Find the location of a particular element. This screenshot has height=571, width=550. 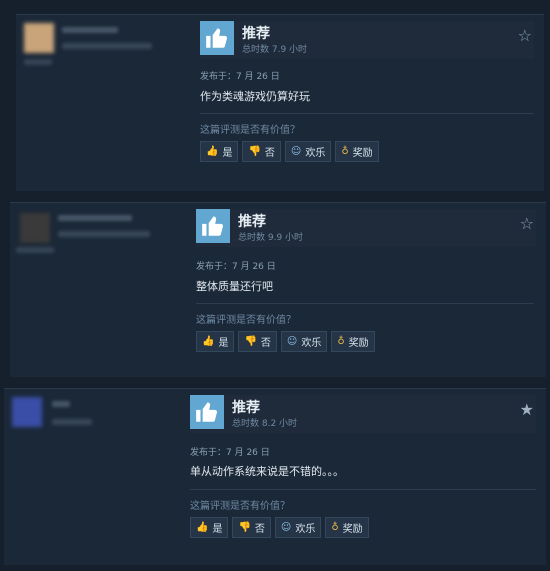

playtime: 总时数 9.9 小时 is located at coordinates (271, 238).